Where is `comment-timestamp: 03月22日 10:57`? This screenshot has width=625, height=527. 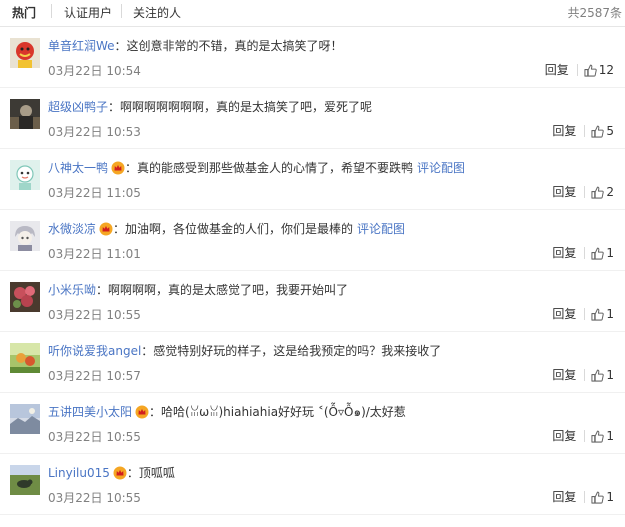 comment-timestamp: 03月22日 10:57 is located at coordinates (94, 376).